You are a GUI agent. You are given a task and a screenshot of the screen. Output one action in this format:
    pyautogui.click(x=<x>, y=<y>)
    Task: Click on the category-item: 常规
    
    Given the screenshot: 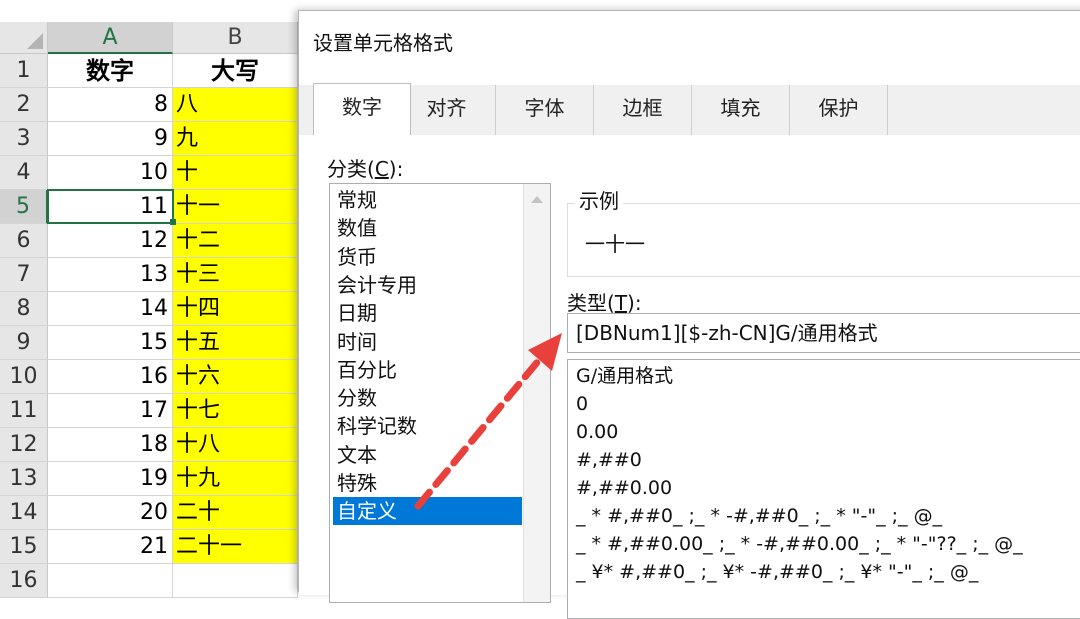 What is the action you would take?
    pyautogui.click(x=427, y=200)
    